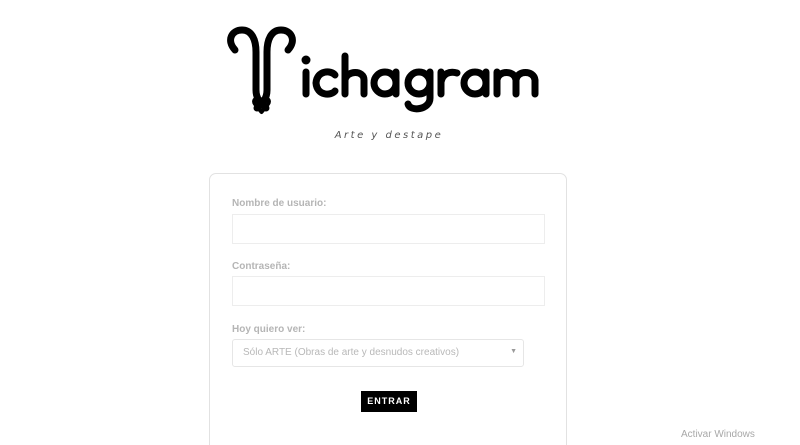 The height and width of the screenshot is (445, 800). I want to click on tagline: Arte y destape, so click(389, 135).